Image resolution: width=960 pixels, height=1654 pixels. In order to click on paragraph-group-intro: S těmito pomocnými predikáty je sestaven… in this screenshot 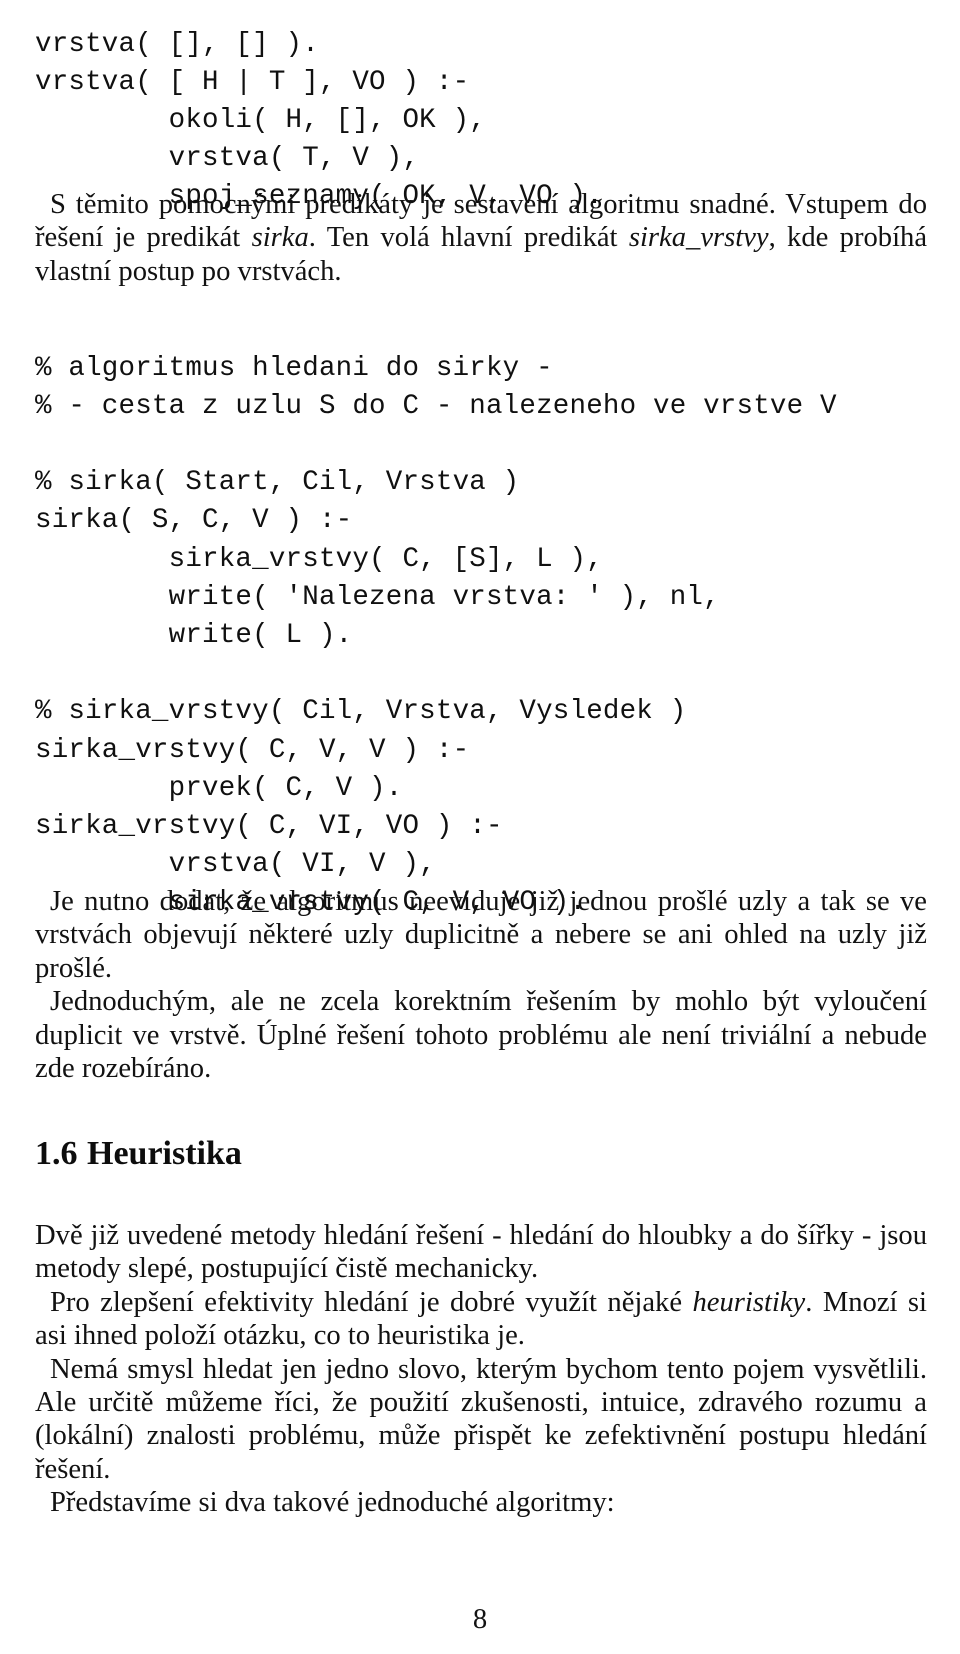, I will do `click(481, 238)`.